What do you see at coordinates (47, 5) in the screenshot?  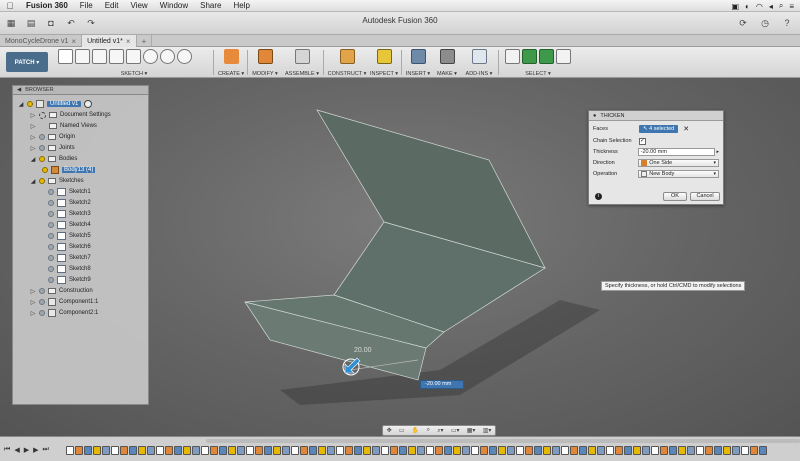 I see `menu-app: Fusion 360` at bounding box center [47, 5].